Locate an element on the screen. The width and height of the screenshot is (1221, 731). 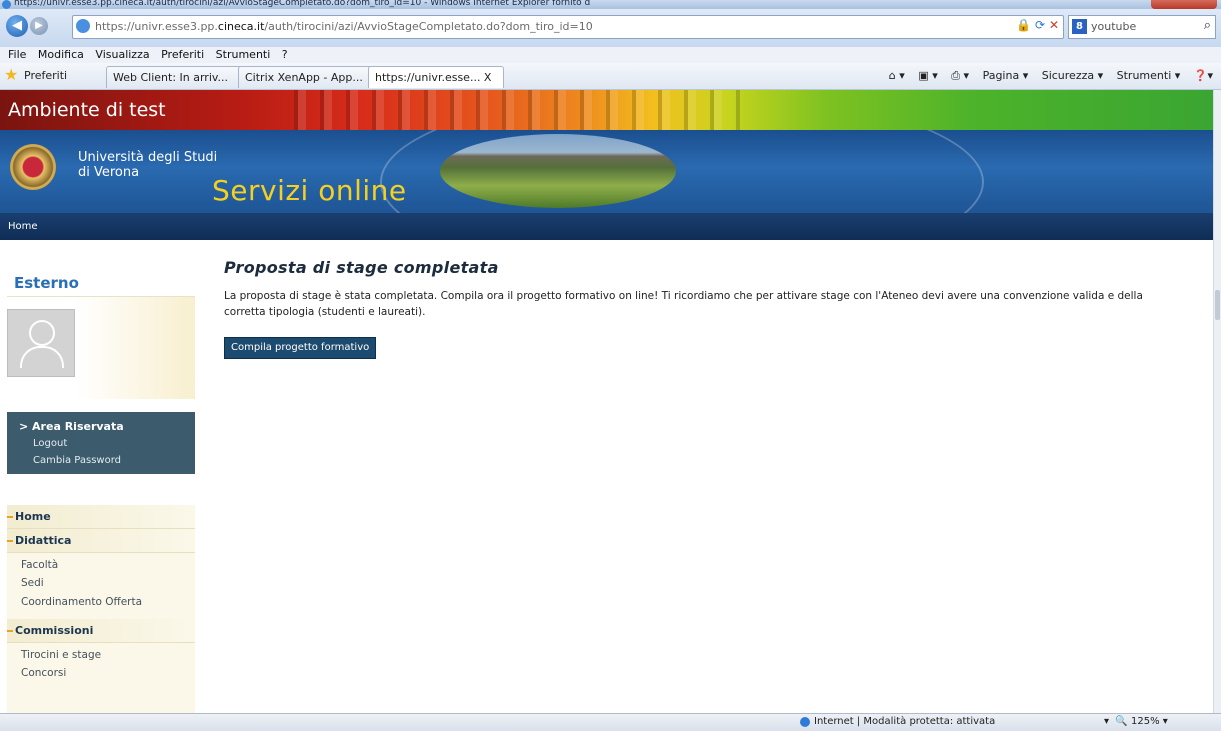
university-seal-logo is located at coordinates (33, 167).